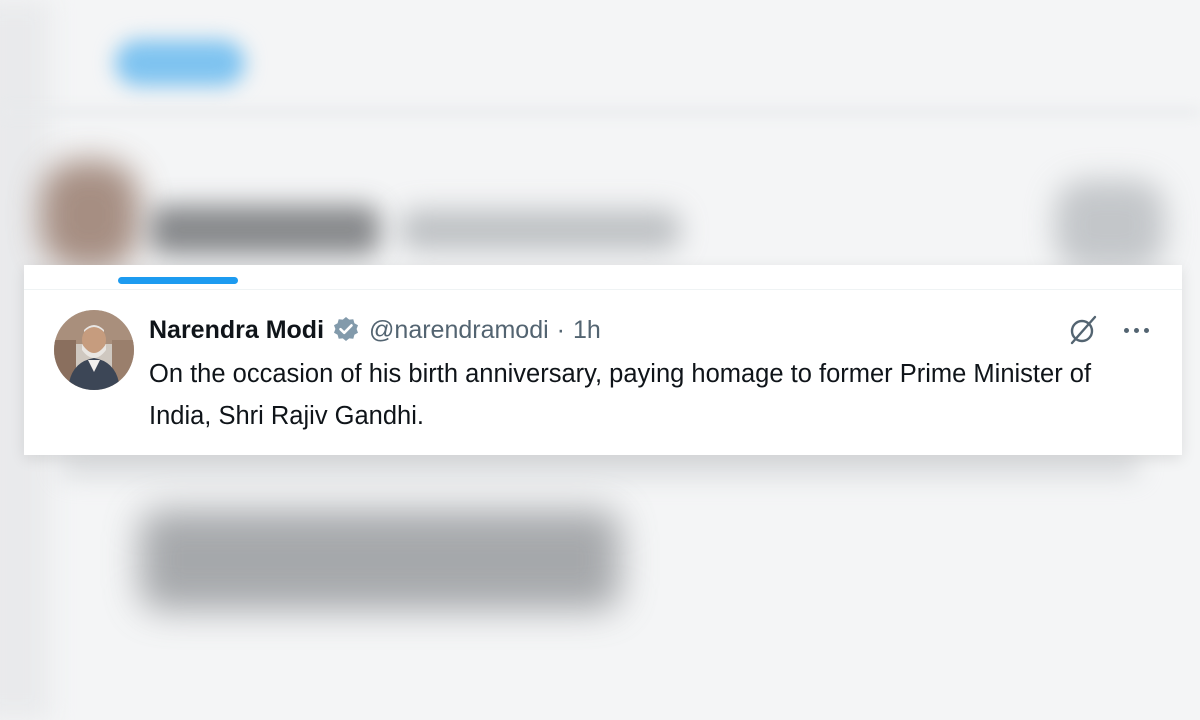 This screenshot has height=720, width=1200. I want to click on blurred-shadow, so click(600, 465).